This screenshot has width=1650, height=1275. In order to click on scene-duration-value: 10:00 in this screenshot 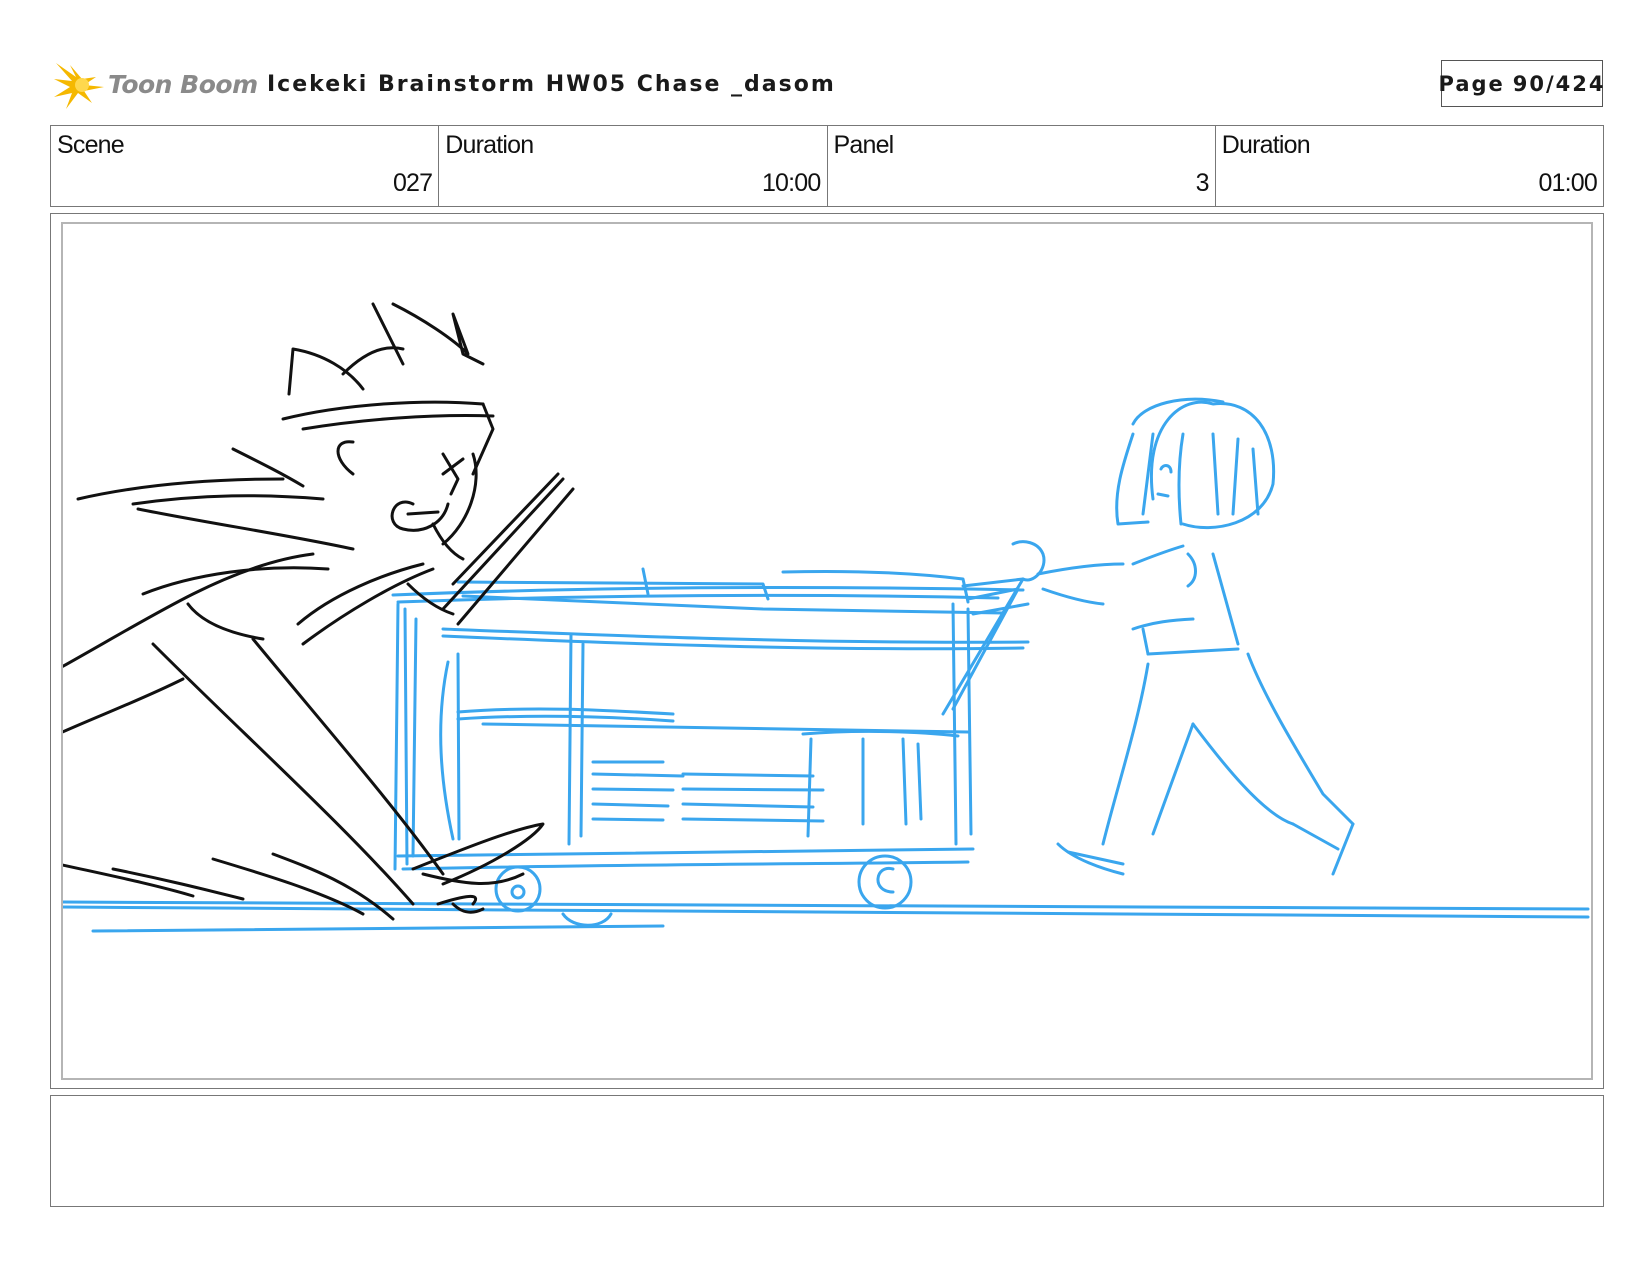, I will do `click(791, 183)`.